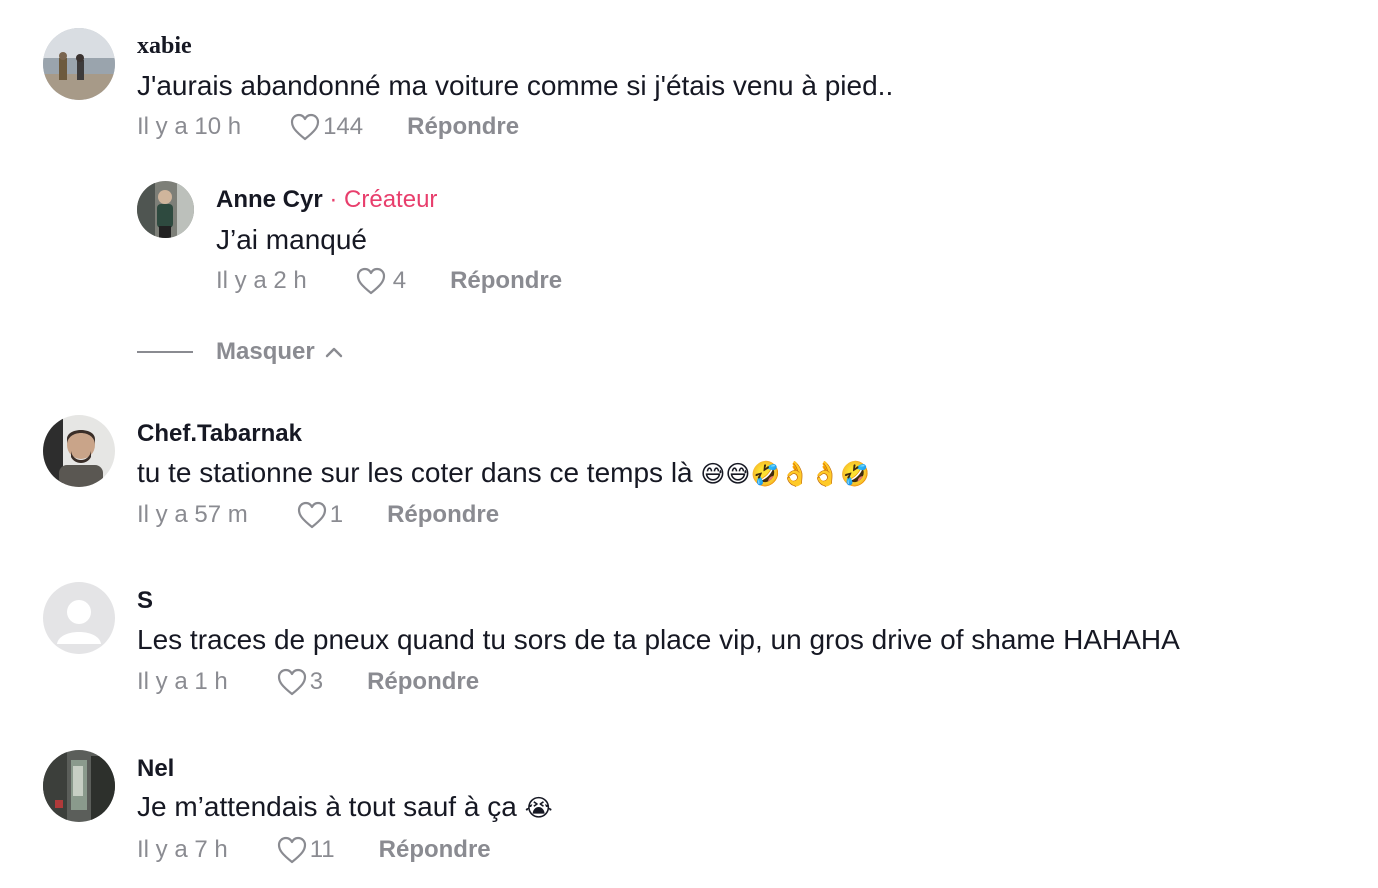  I want to click on divider-line, so click(165, 352).